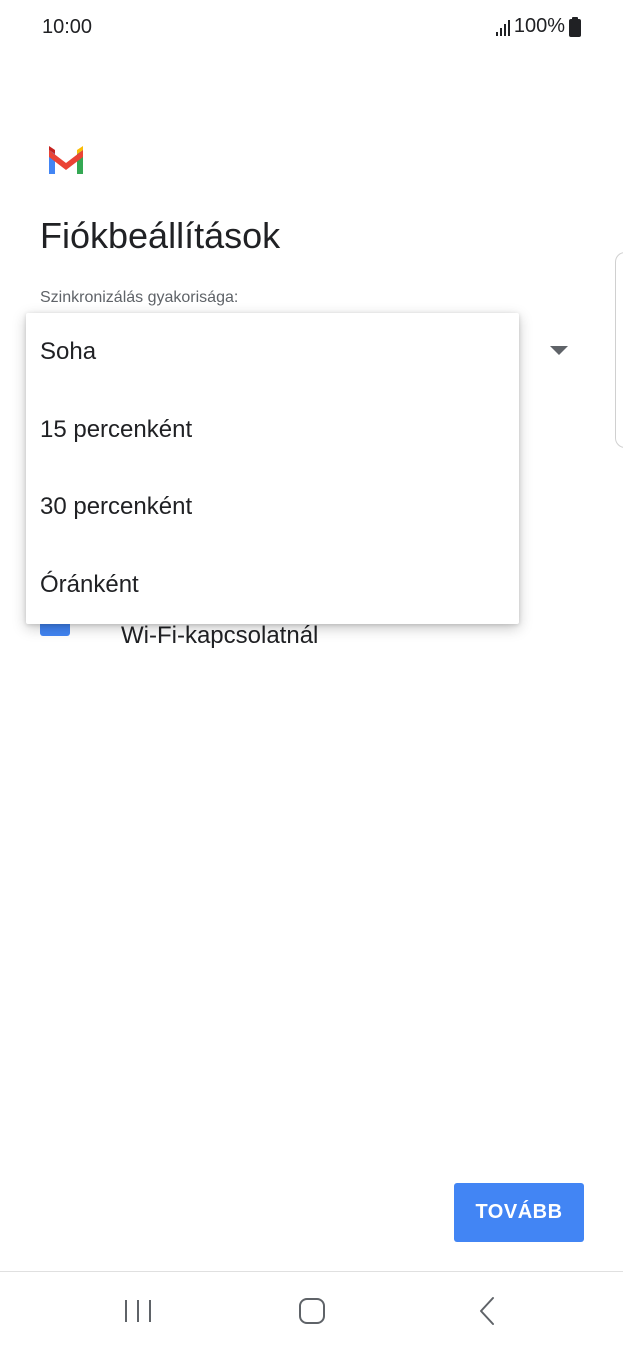 The image size is (623, 1349). I want to click on signal-bars-icon, so click(502, 27).